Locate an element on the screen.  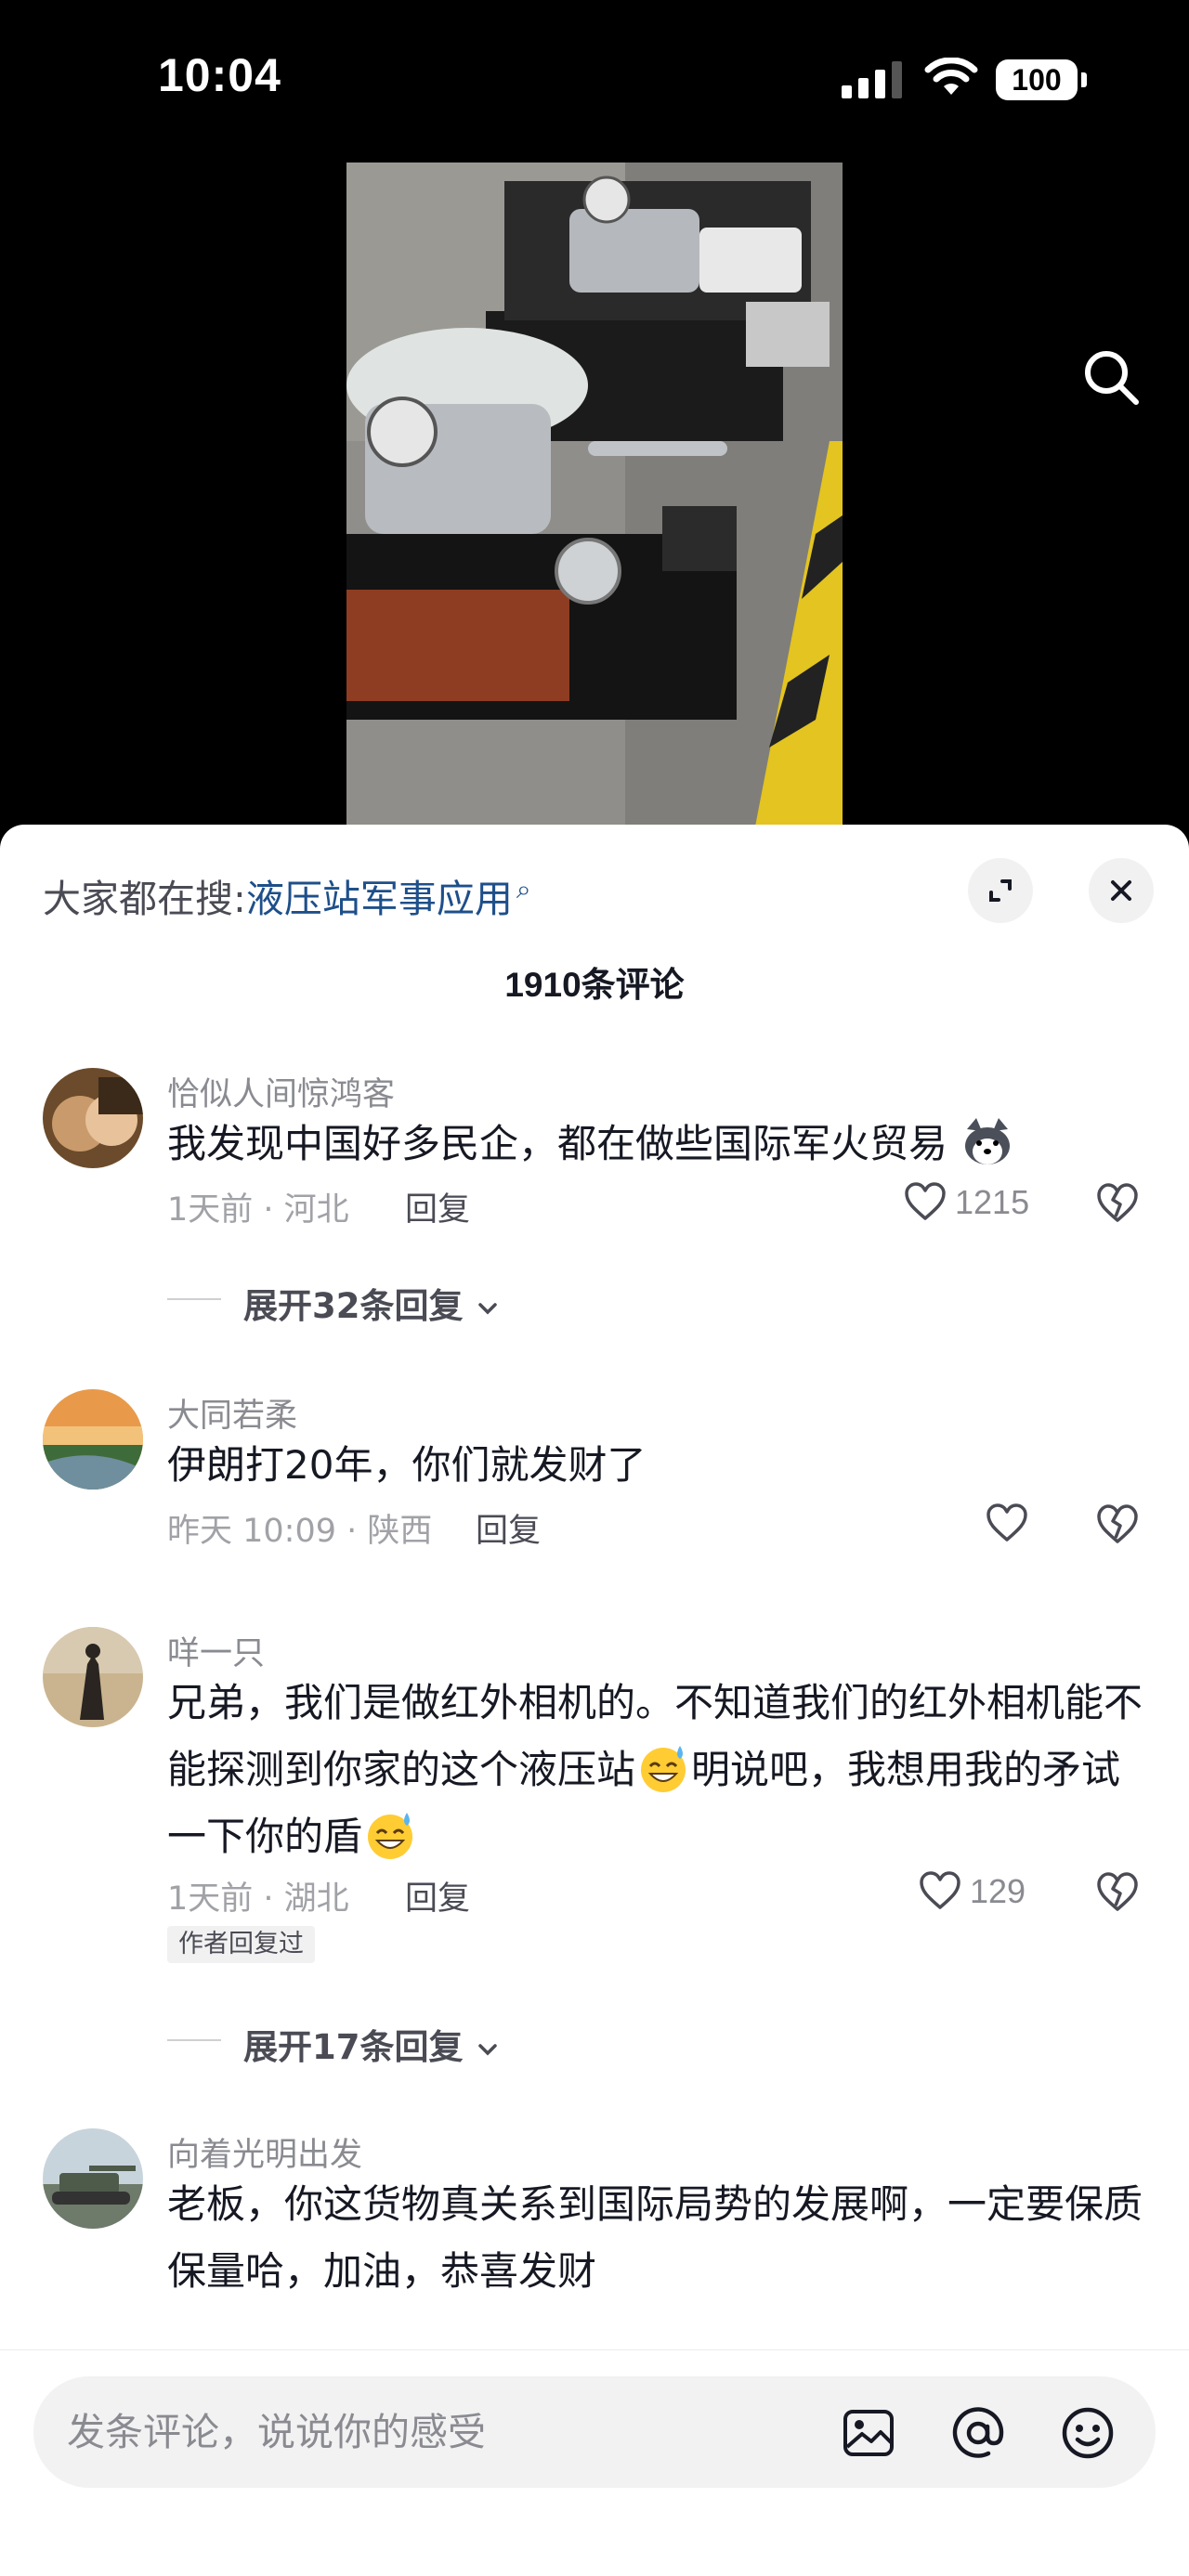
like-button: 1215 is located at coordinates (972, 1202).